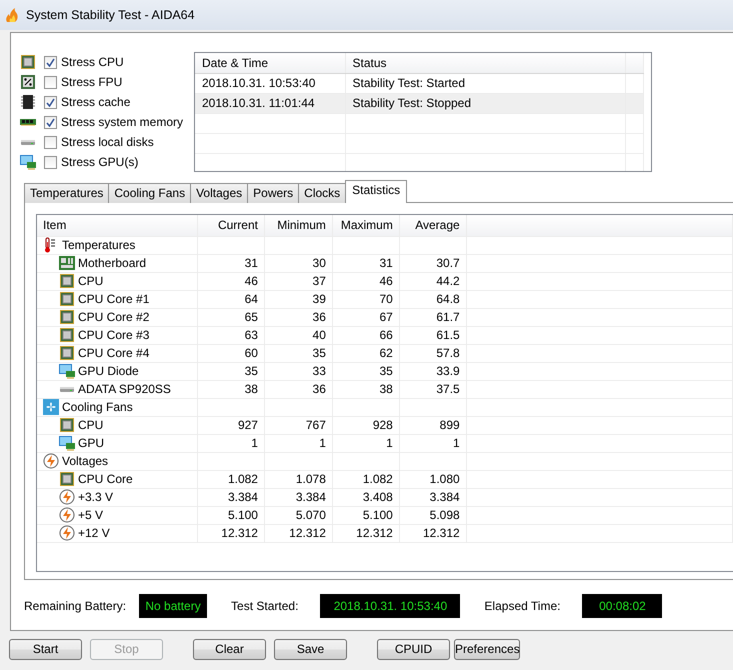 The height and width of the screenshot is (670, 733). What do you see at coordinates (382, 425) in the screenshot?
I see `table-cell: 928` at bounding box center [382, 425].